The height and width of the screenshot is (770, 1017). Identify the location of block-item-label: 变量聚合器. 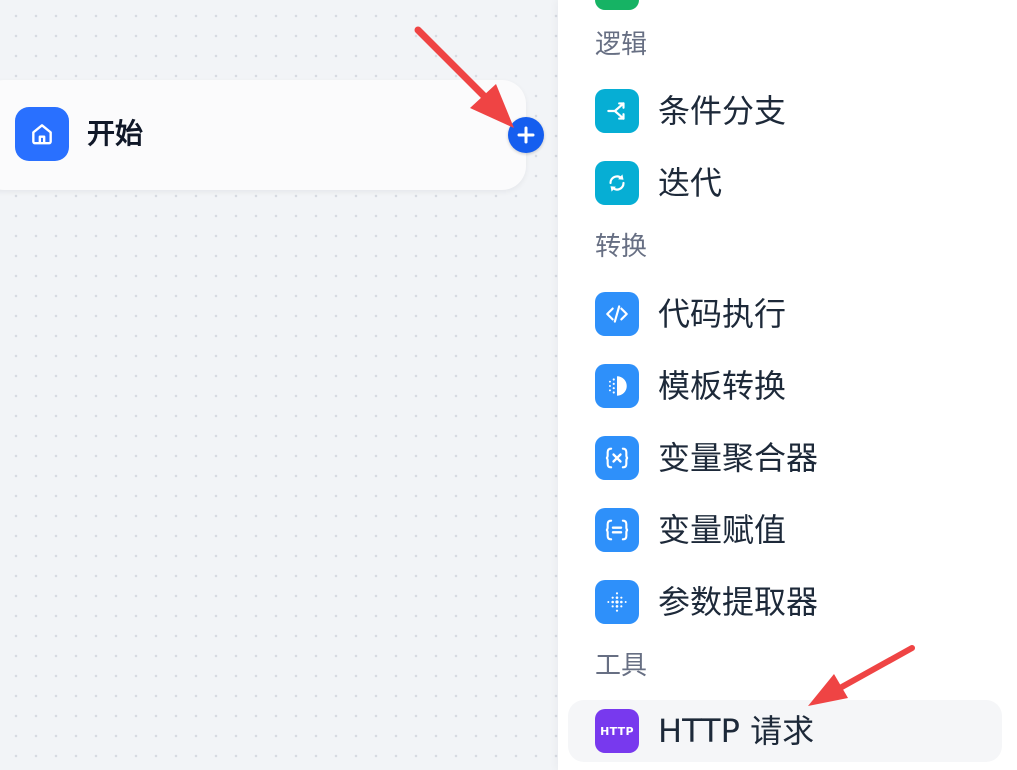
(738, 458).